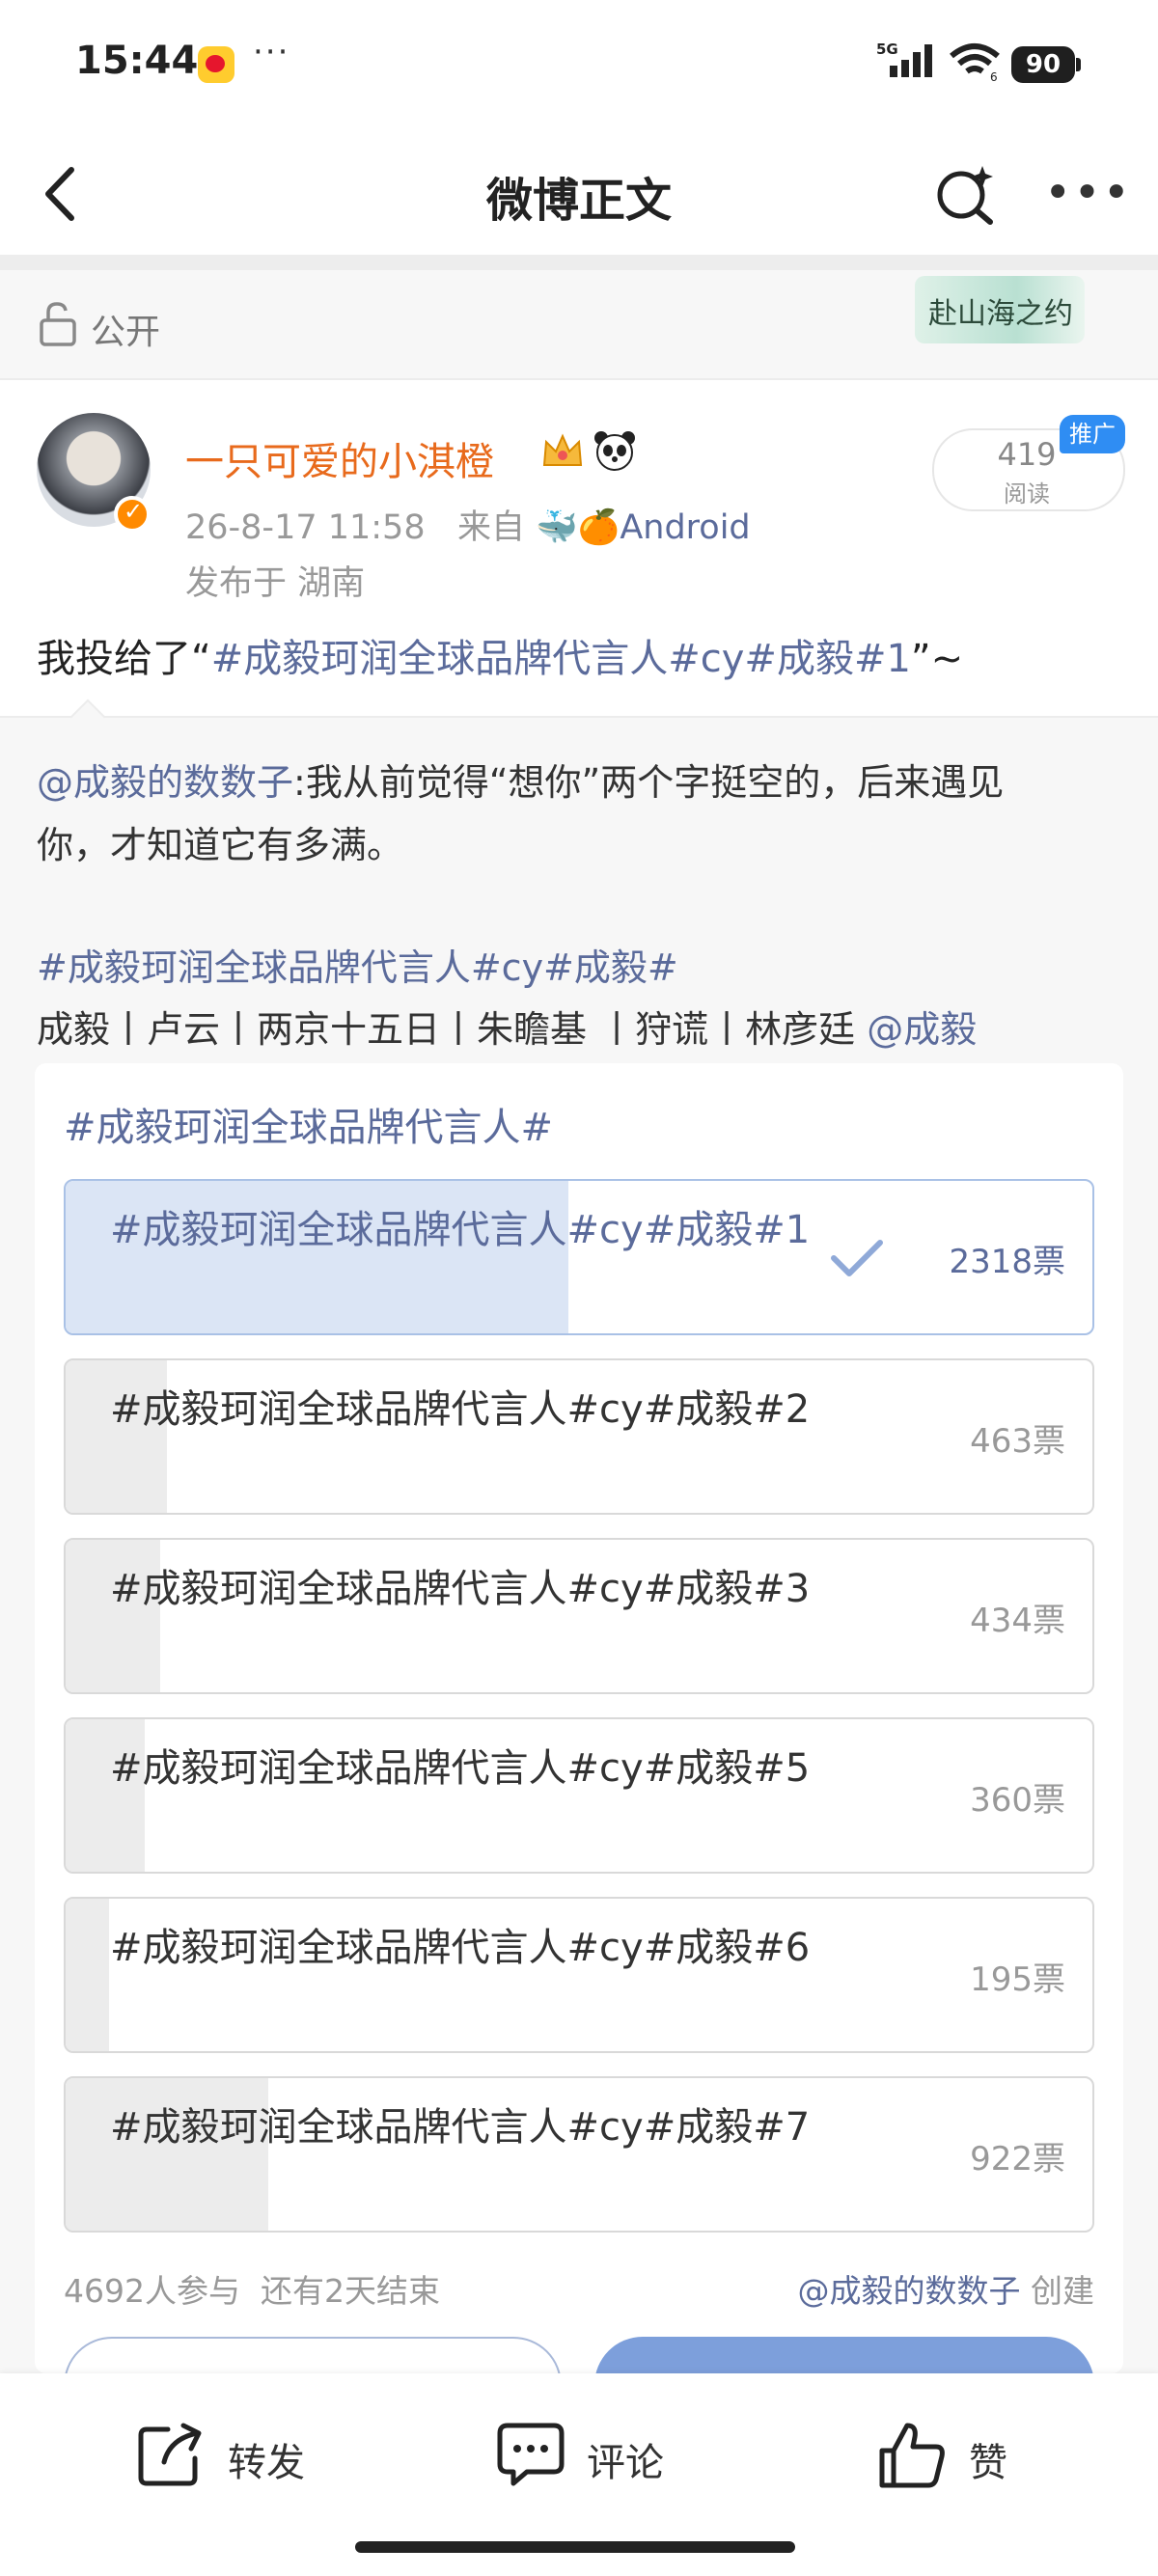 This screenshot has height=2576, width=1158. Describe the element at coordinates (1017, 1441) in the screenshot. I see `poll-option-votes: 463票` at that location.